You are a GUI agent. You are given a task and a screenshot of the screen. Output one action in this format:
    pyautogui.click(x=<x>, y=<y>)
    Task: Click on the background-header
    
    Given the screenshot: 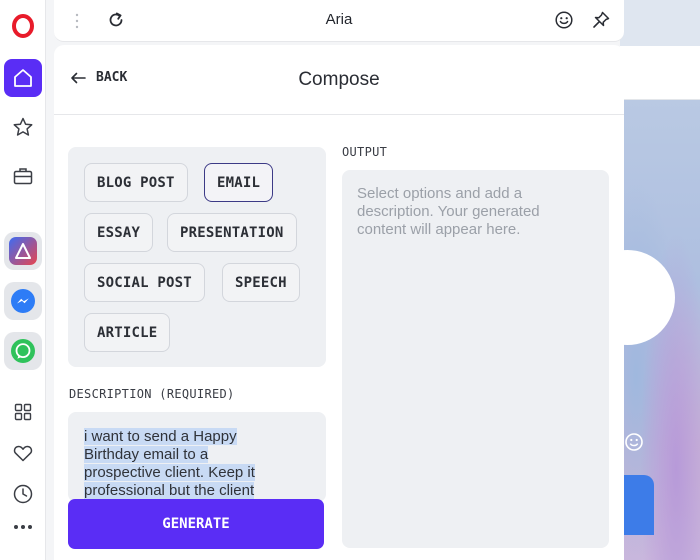 What is the action you would take?
    pyautogui.click(x=660, y=23)
    